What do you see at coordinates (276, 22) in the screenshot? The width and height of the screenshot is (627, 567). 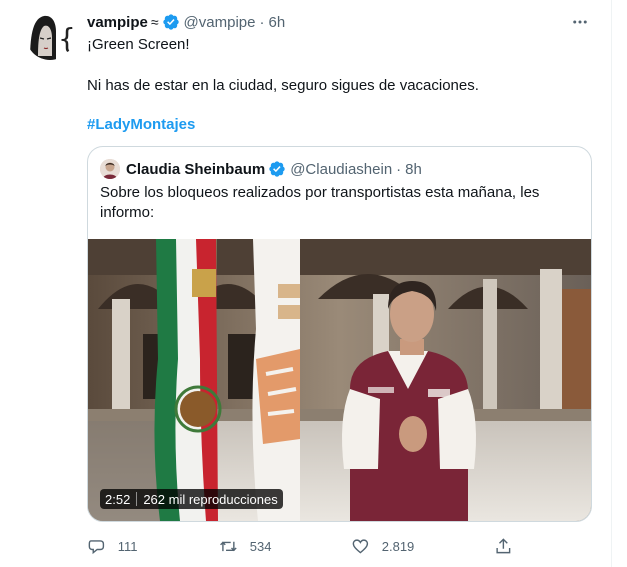 I see `timestamp: 6h` at bounding box center [276, 22].